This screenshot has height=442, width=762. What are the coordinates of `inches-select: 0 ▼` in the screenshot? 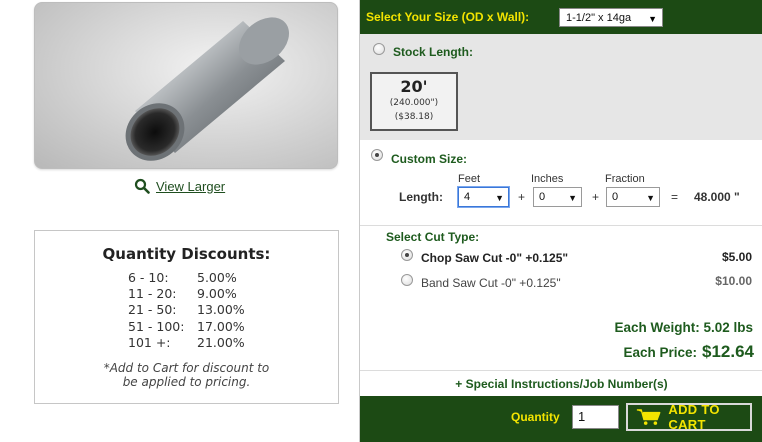 It's located at (557, 197).